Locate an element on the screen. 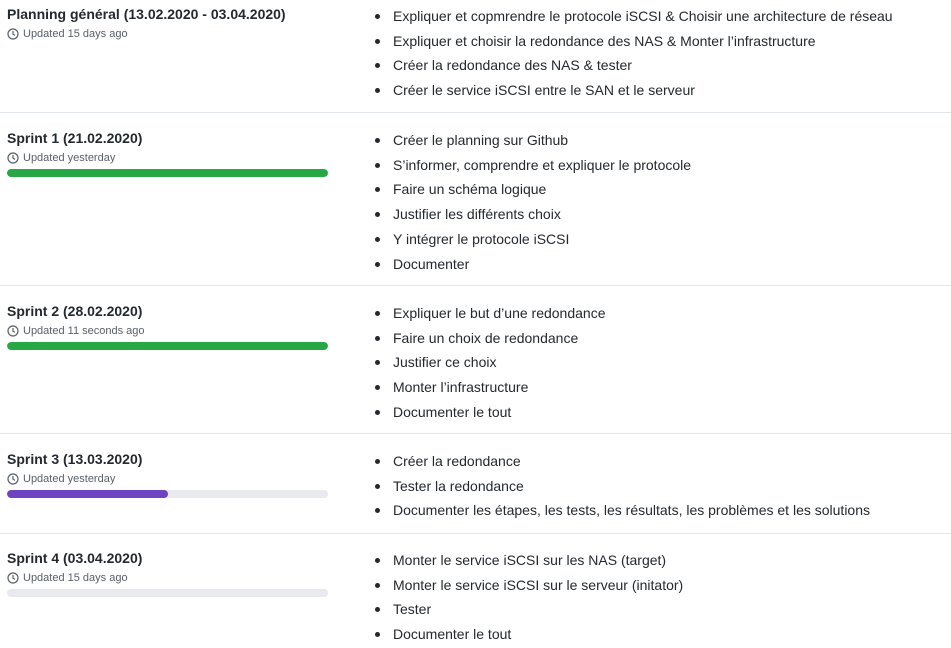 Image resolution: width=951 pixels, height=648 pixels. list-item: Y intégrer le protocole iSCSI is located at coordinates (532, 239).